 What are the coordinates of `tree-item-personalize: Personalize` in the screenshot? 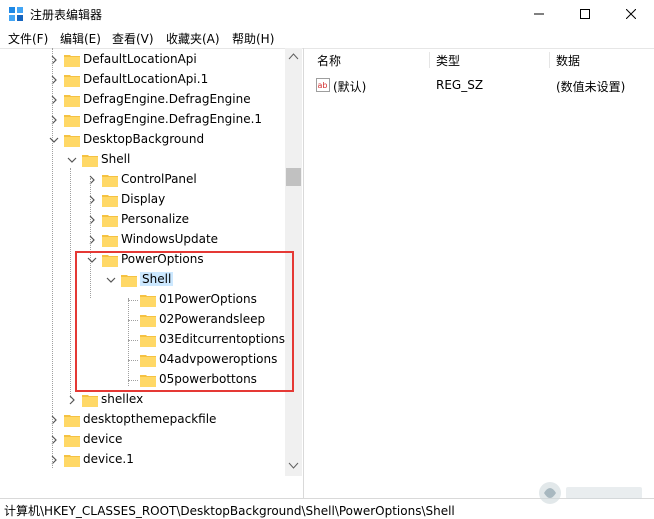 It's located at (142, 220).